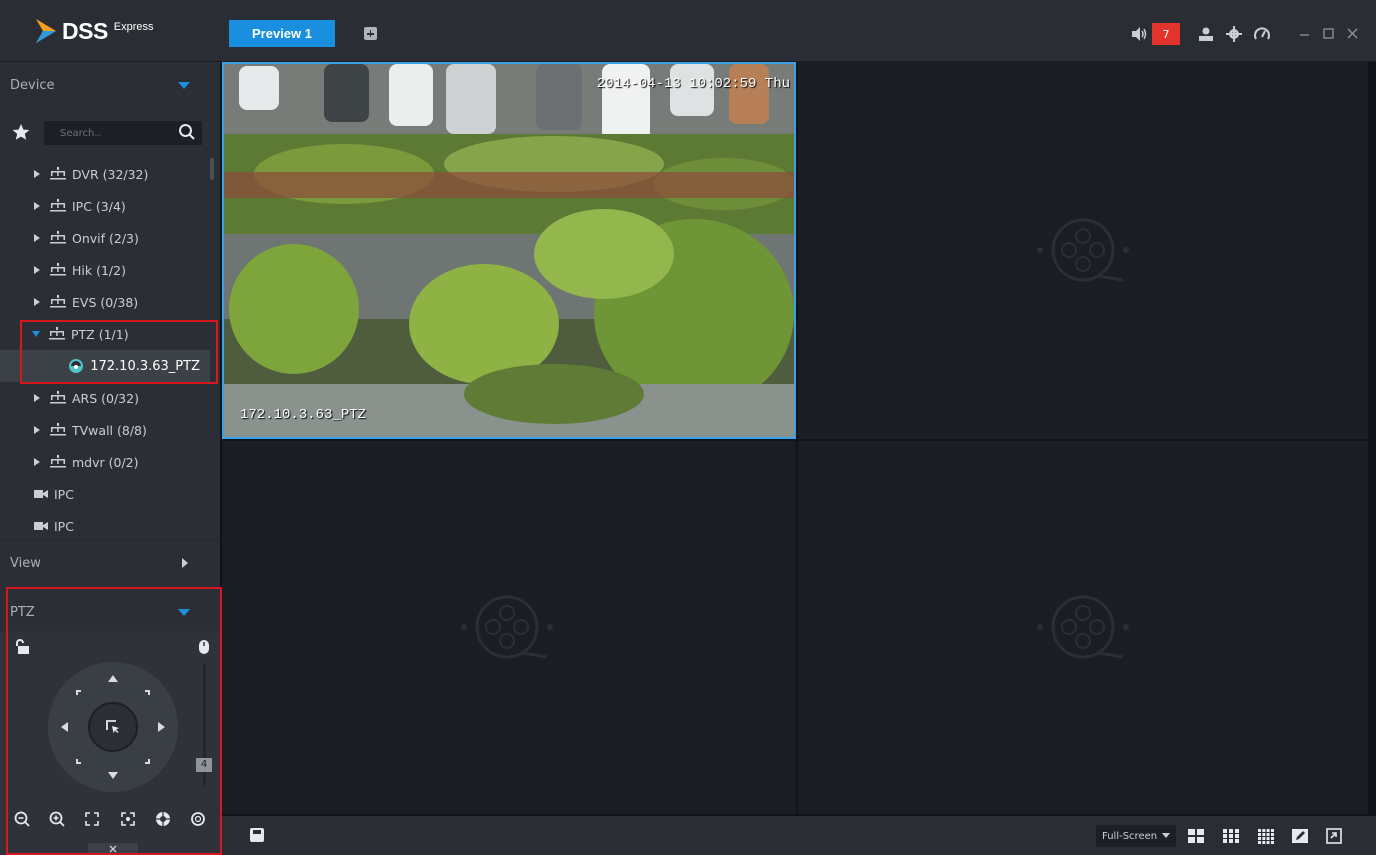 The width and height of the screenshot is (1376, 855). I want to click on tree-item-ptz: PTZ (1/1), so click(105, 334).